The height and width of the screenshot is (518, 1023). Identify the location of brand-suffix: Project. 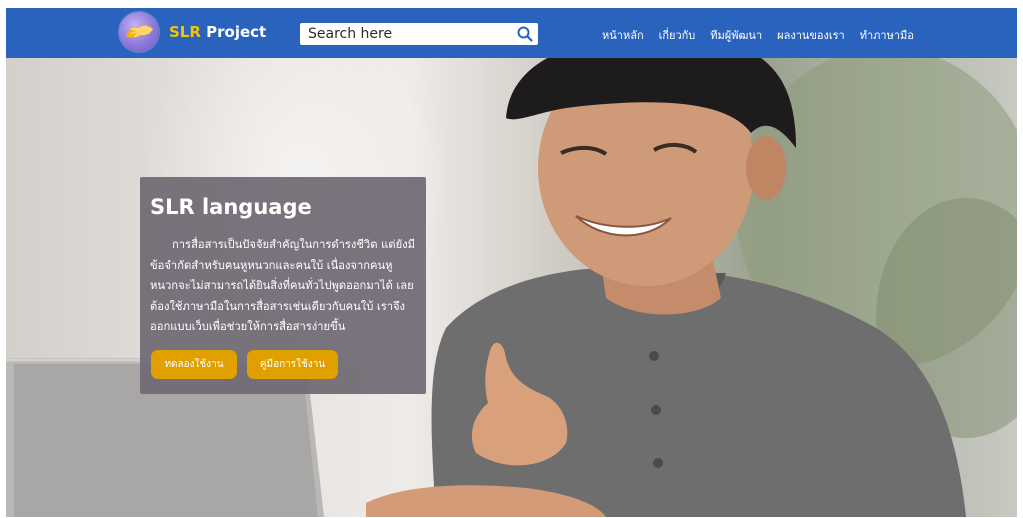
(233, 32).